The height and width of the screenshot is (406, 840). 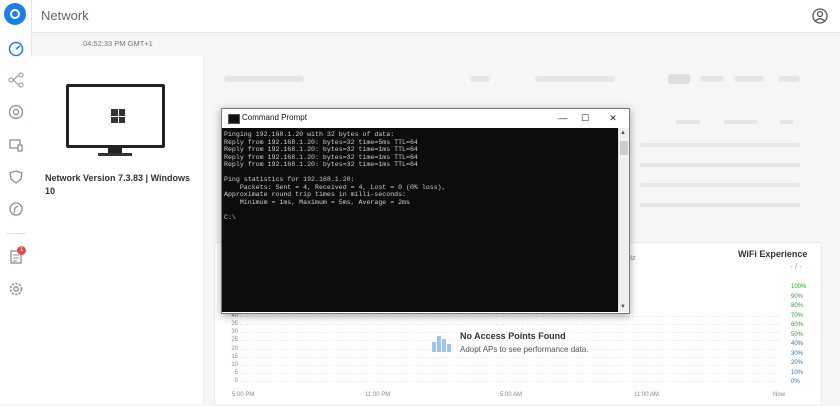 I want to click on y-axis-right-label: 40%, so click(x=797, y=344).